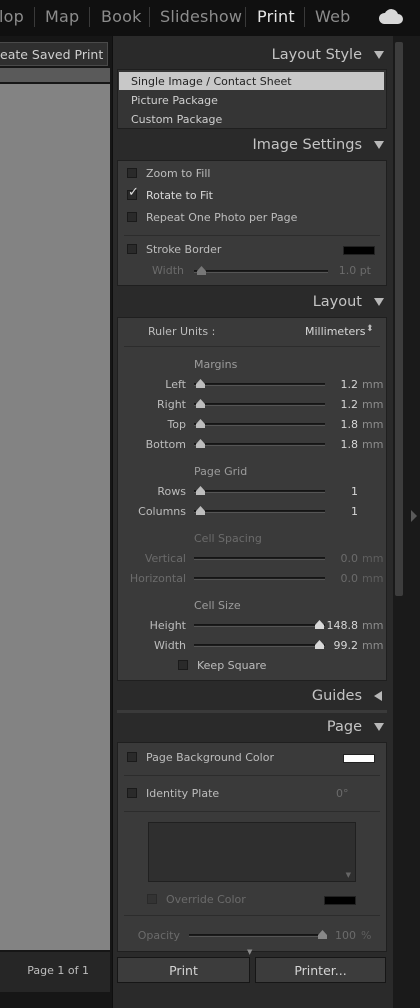 This screenshot has width=420, height=1008. What do you see at coordinates (338, 384) in the screenshot?
I see `margin-left-value: 1.2` at bounding box center [338, 384].